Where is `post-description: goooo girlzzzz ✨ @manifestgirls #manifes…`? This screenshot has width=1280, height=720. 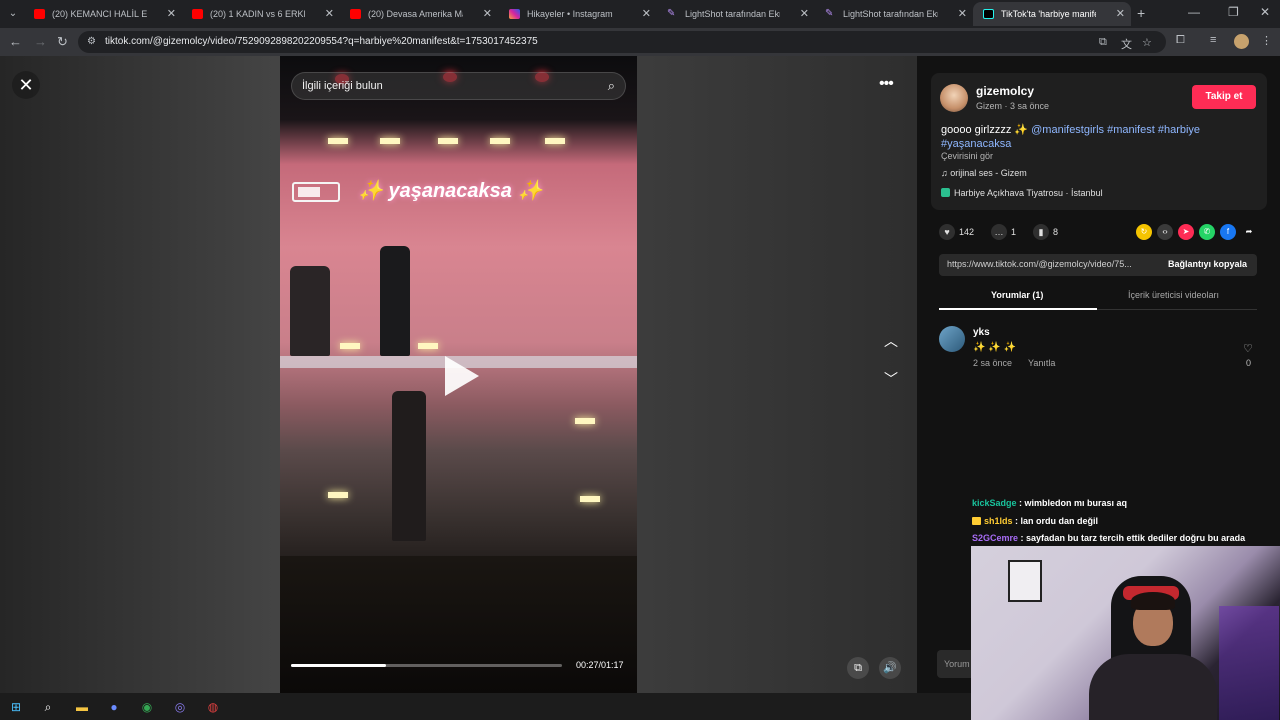
post-description: goooo girlzzzz ✨ @manifestgirls #manifes… is located at coordinates (1101, 137).